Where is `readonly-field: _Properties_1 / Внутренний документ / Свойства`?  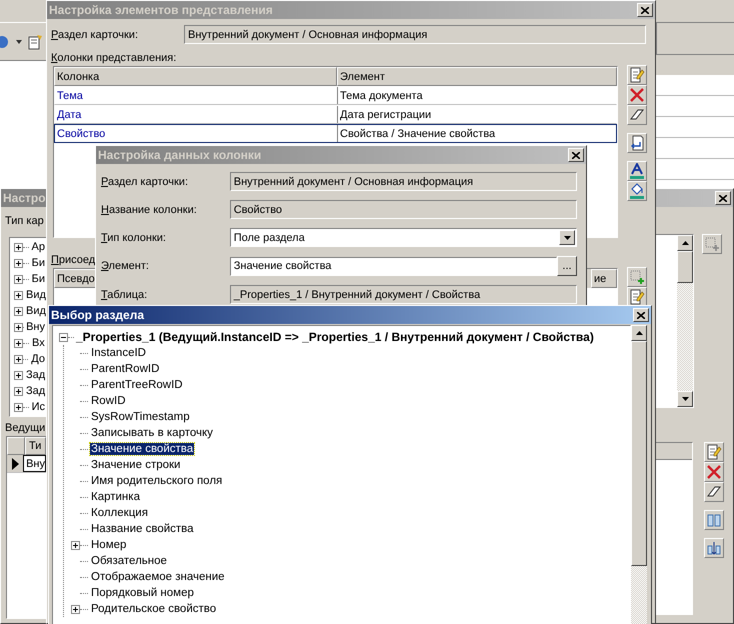 readonly-field: _Properties_1 / Внутренний документ / Свойства is located at coordinates (403, 294).